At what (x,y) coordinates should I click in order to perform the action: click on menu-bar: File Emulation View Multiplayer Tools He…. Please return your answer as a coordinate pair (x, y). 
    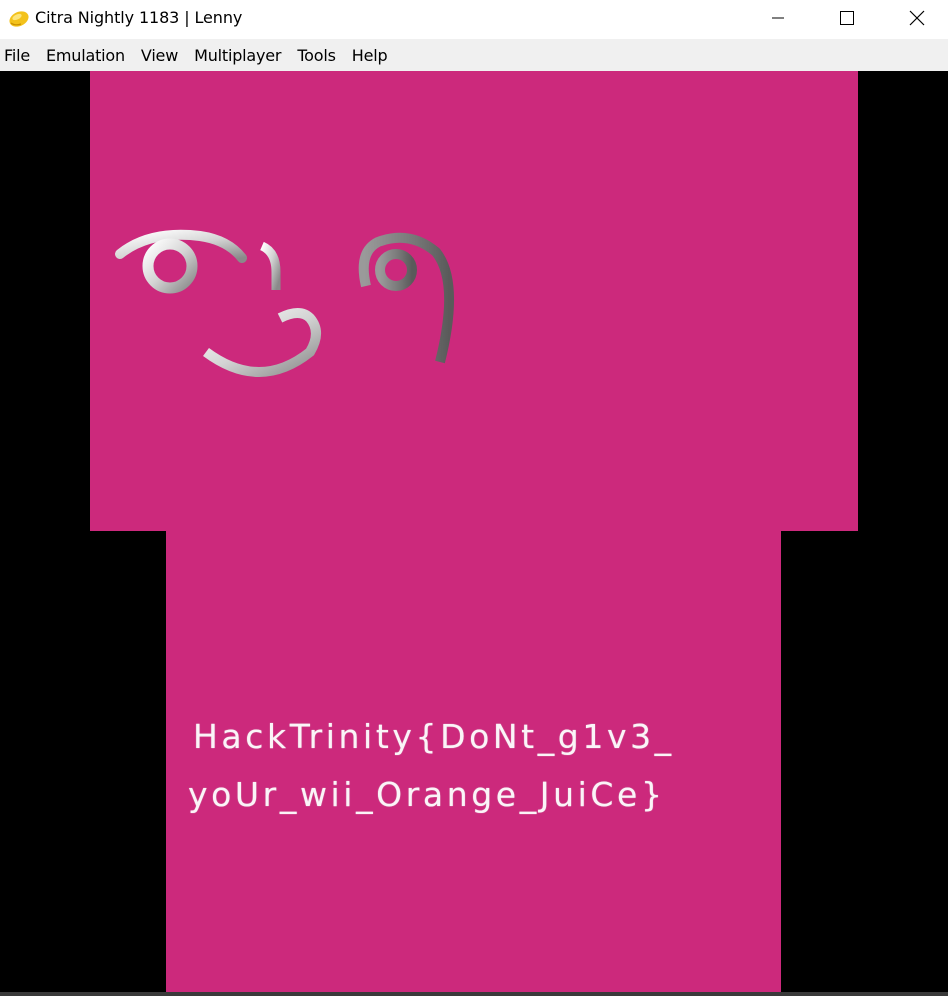
    Looking at the image, I should click on (474, 55).